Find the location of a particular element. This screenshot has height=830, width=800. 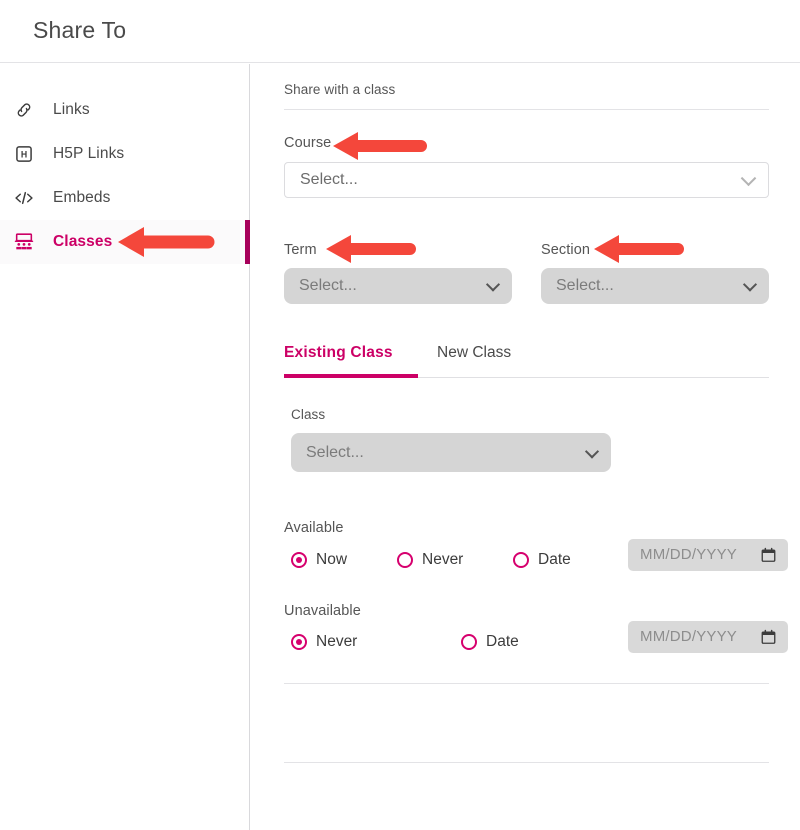

radio-available-never: Never is located at coordinates (430, 560).